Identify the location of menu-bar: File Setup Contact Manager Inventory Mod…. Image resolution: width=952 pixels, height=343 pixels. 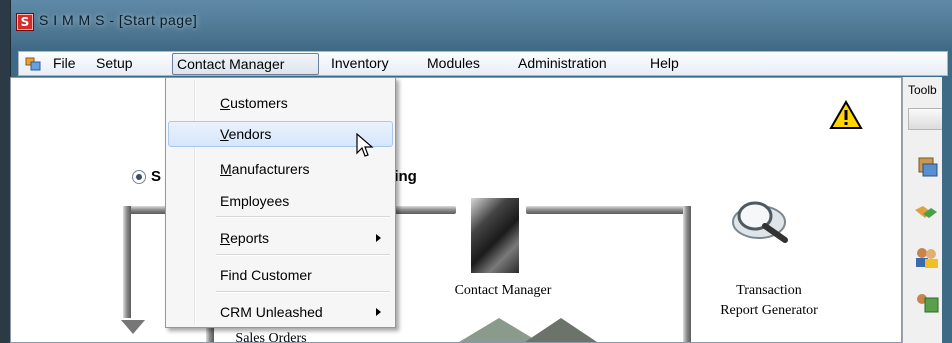
(483, 63).